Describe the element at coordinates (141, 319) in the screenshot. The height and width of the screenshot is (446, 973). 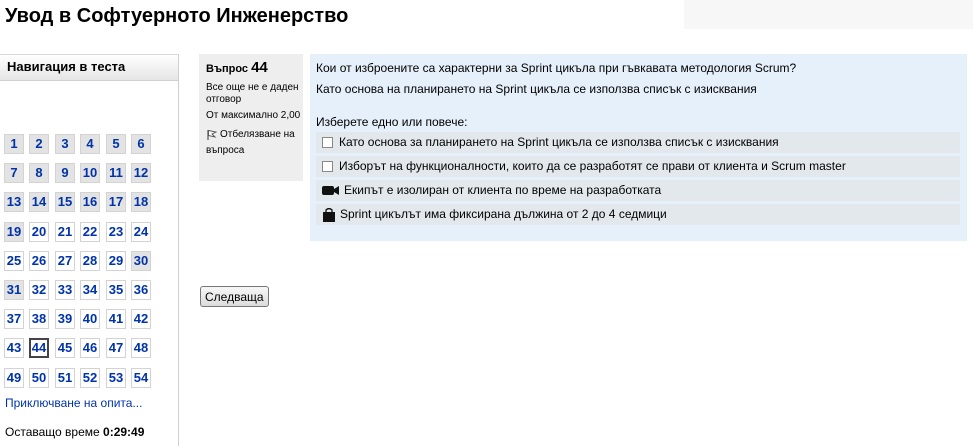
I see `nav-question-42: 42` at that location.